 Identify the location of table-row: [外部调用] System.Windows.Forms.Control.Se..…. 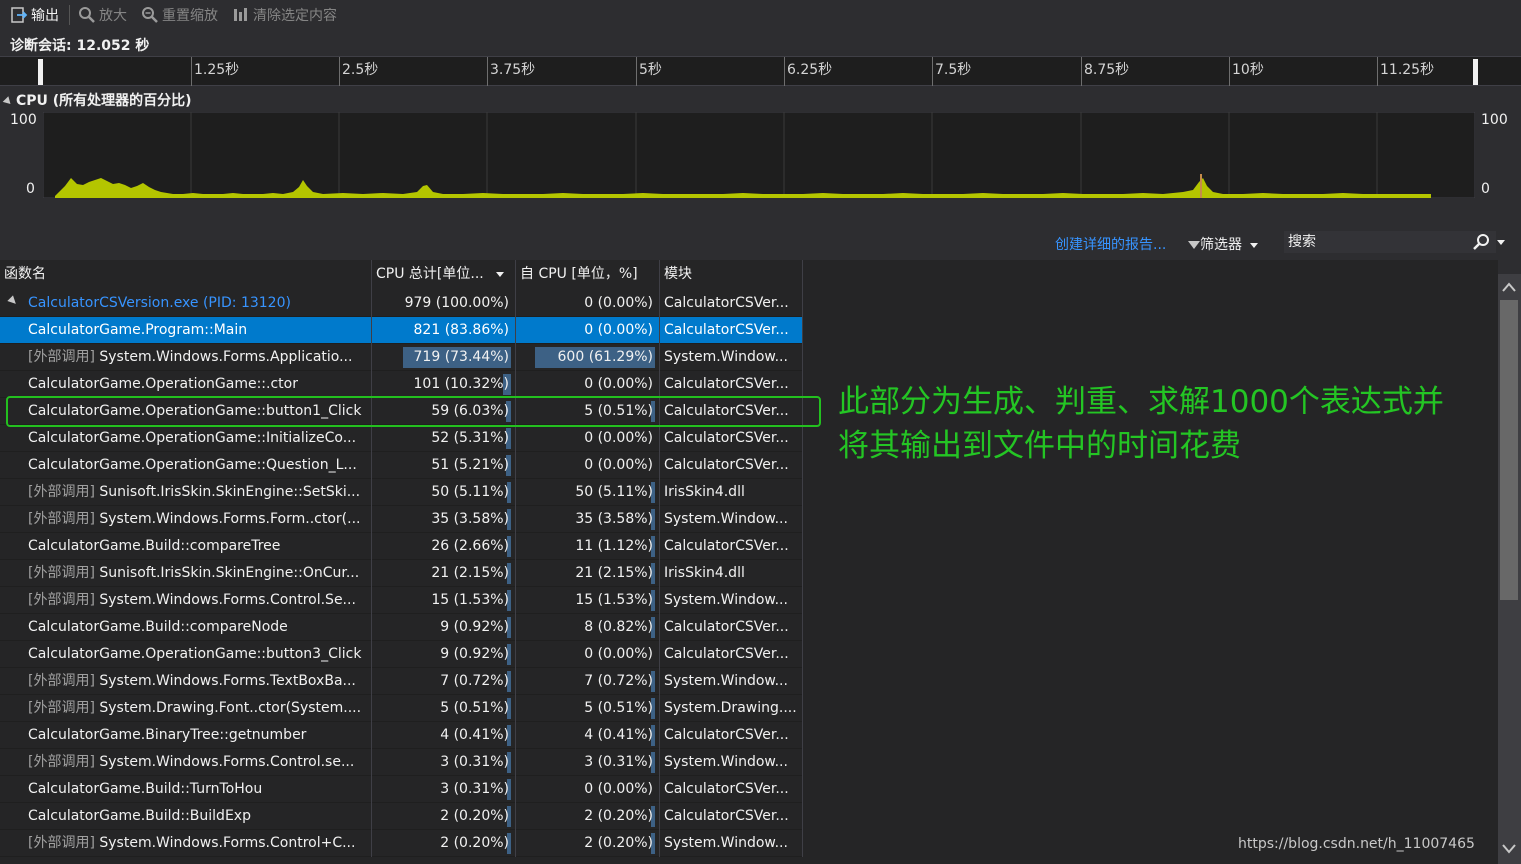
(401, 600).